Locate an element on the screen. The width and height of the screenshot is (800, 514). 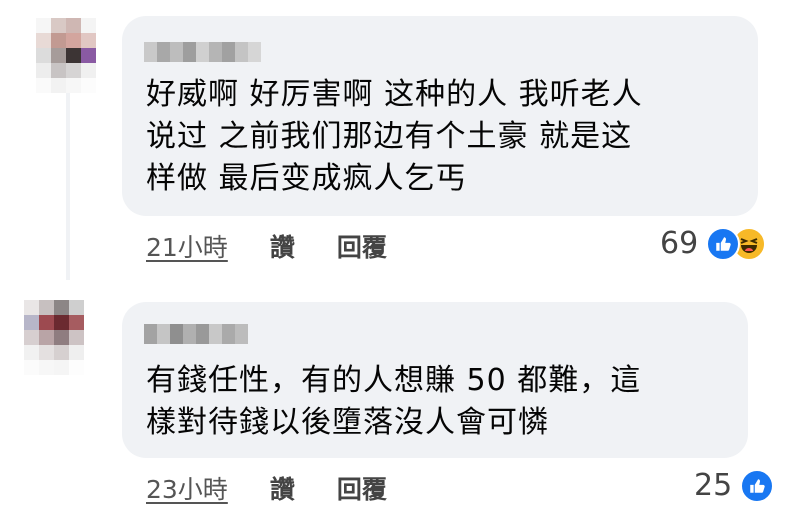
reaction-summary: 25 is located at coordinates (734, 485).